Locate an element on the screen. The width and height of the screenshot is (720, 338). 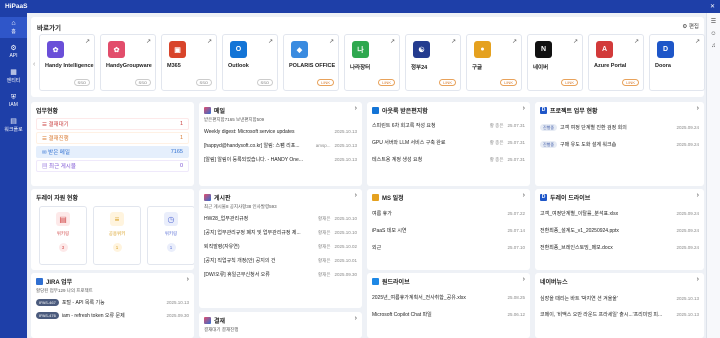
project-row: 진행중 고객 여정 단계별 진환 검정 회의 2025.09.24 is located at coordinates (619, 127).